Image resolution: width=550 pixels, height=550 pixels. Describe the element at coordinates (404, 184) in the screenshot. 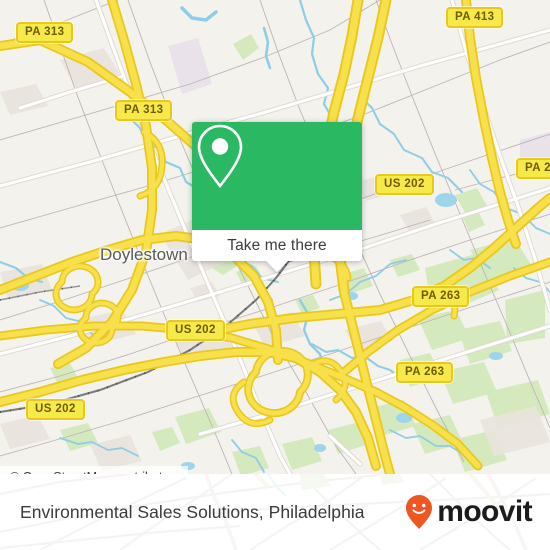

I see `road-shield-us202-east: US 202` at that location.